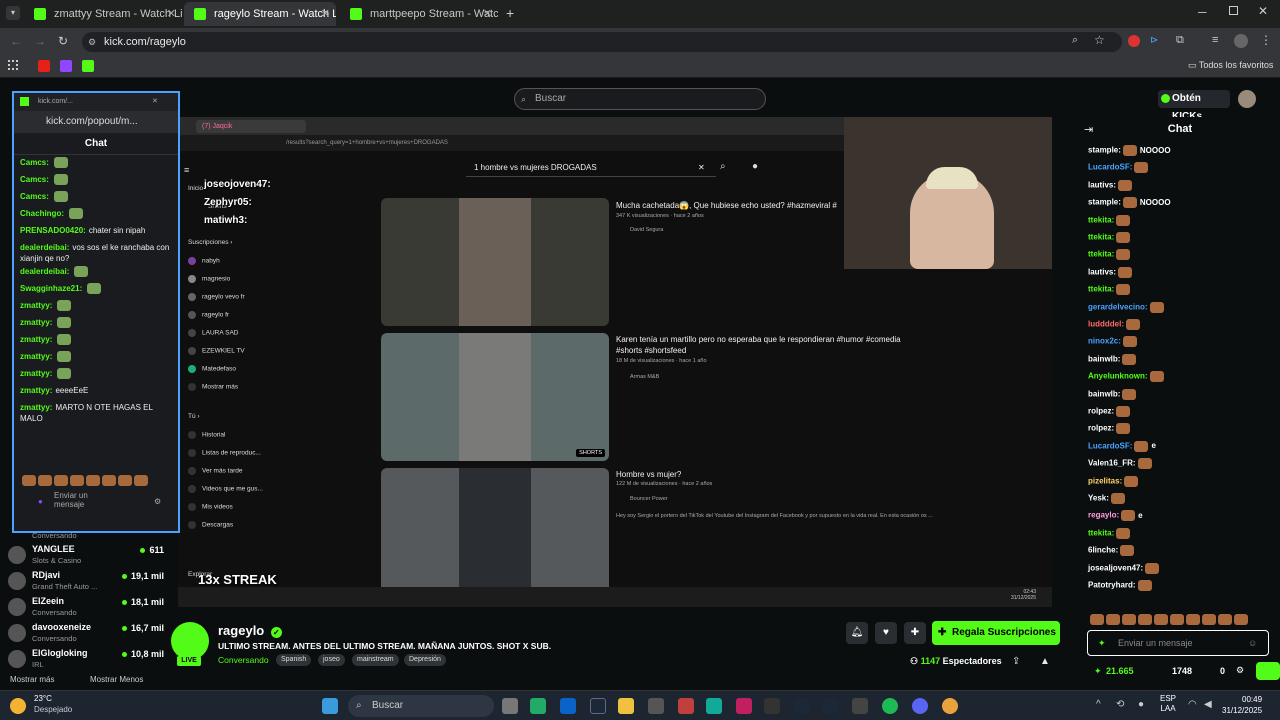  What do you see at coordinates (1202, 12) in the screenshot?
I see `minimize-icon: ─` at bounding box center [1202, 12].